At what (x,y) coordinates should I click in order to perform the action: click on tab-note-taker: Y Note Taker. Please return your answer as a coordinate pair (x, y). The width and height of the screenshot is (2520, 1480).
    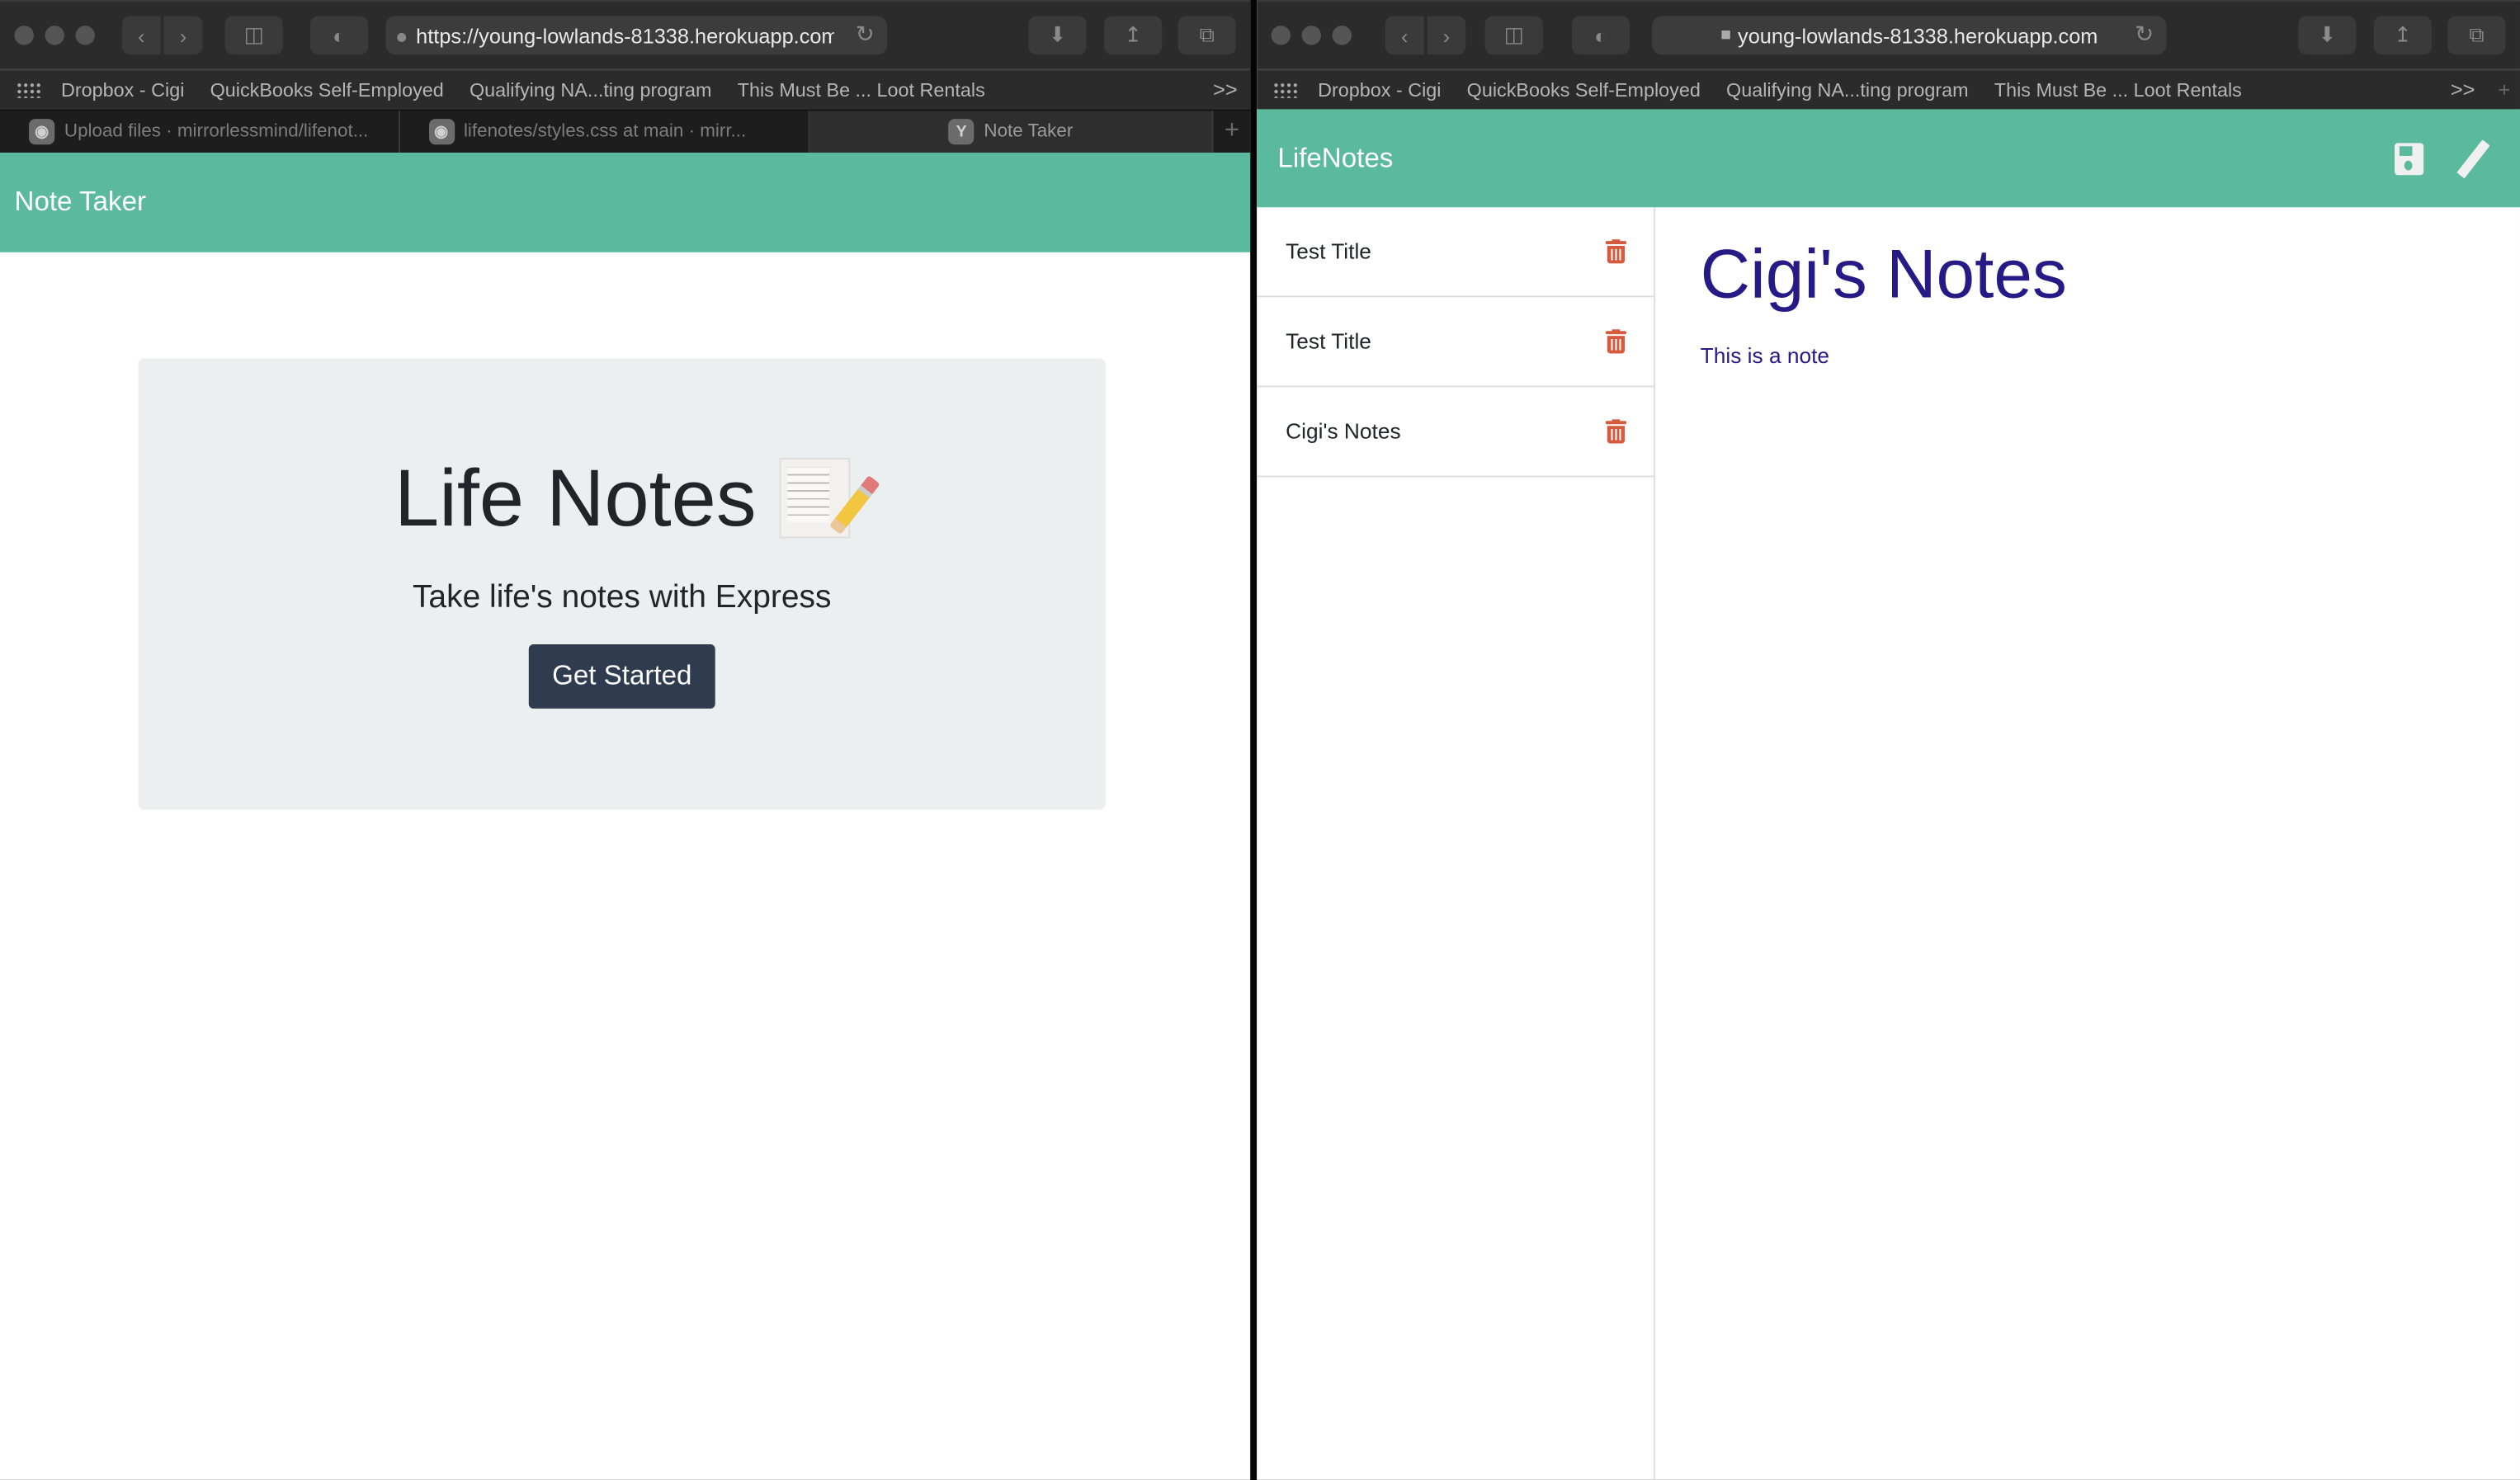
    Looking at the image, I should click on (1011, 132).